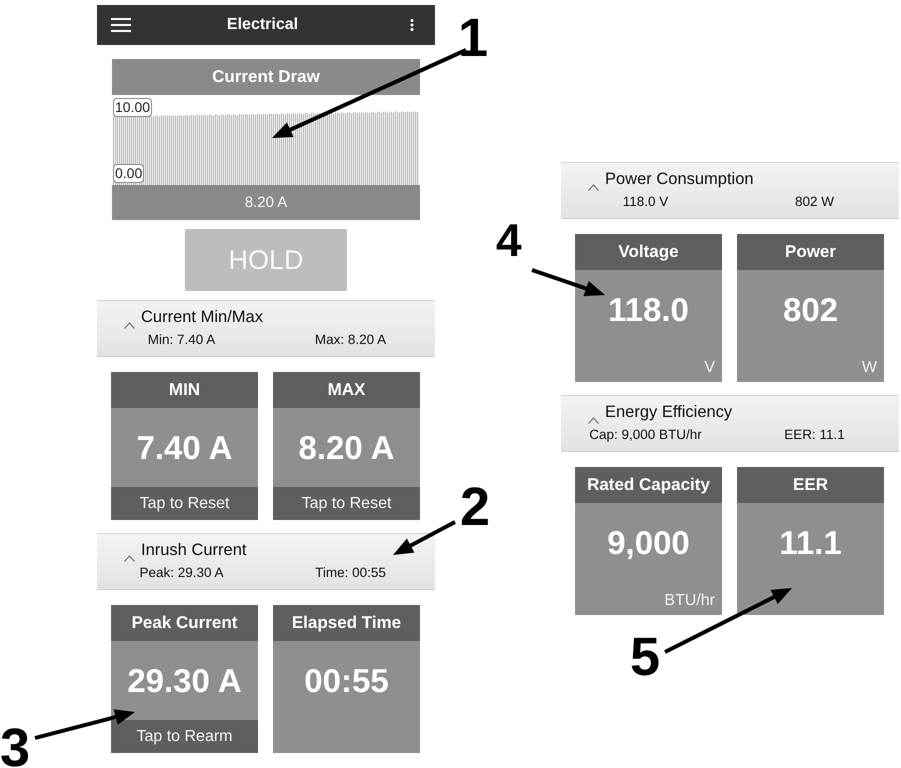  Describe the element at coordinates (266, 77) in the screenshot. I see `chart-title: Current Draw` at that location.